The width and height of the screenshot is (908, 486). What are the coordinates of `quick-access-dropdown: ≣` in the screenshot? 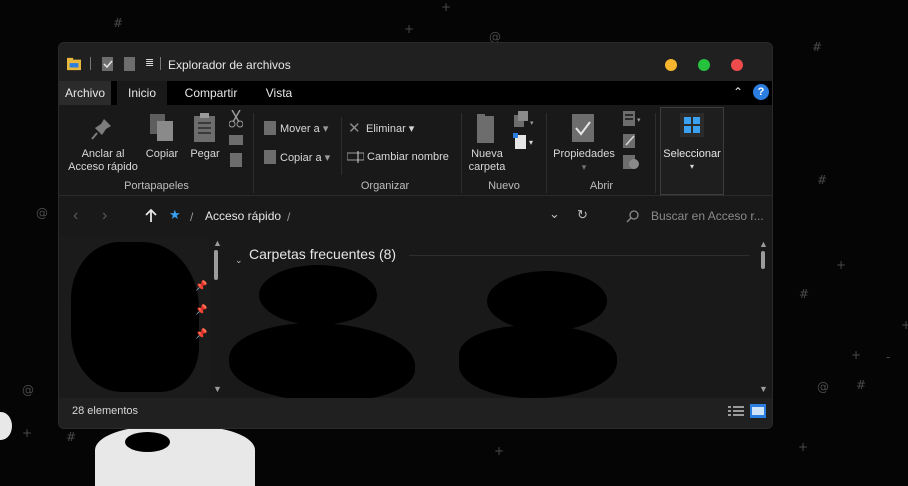 It's located at (149, 62).